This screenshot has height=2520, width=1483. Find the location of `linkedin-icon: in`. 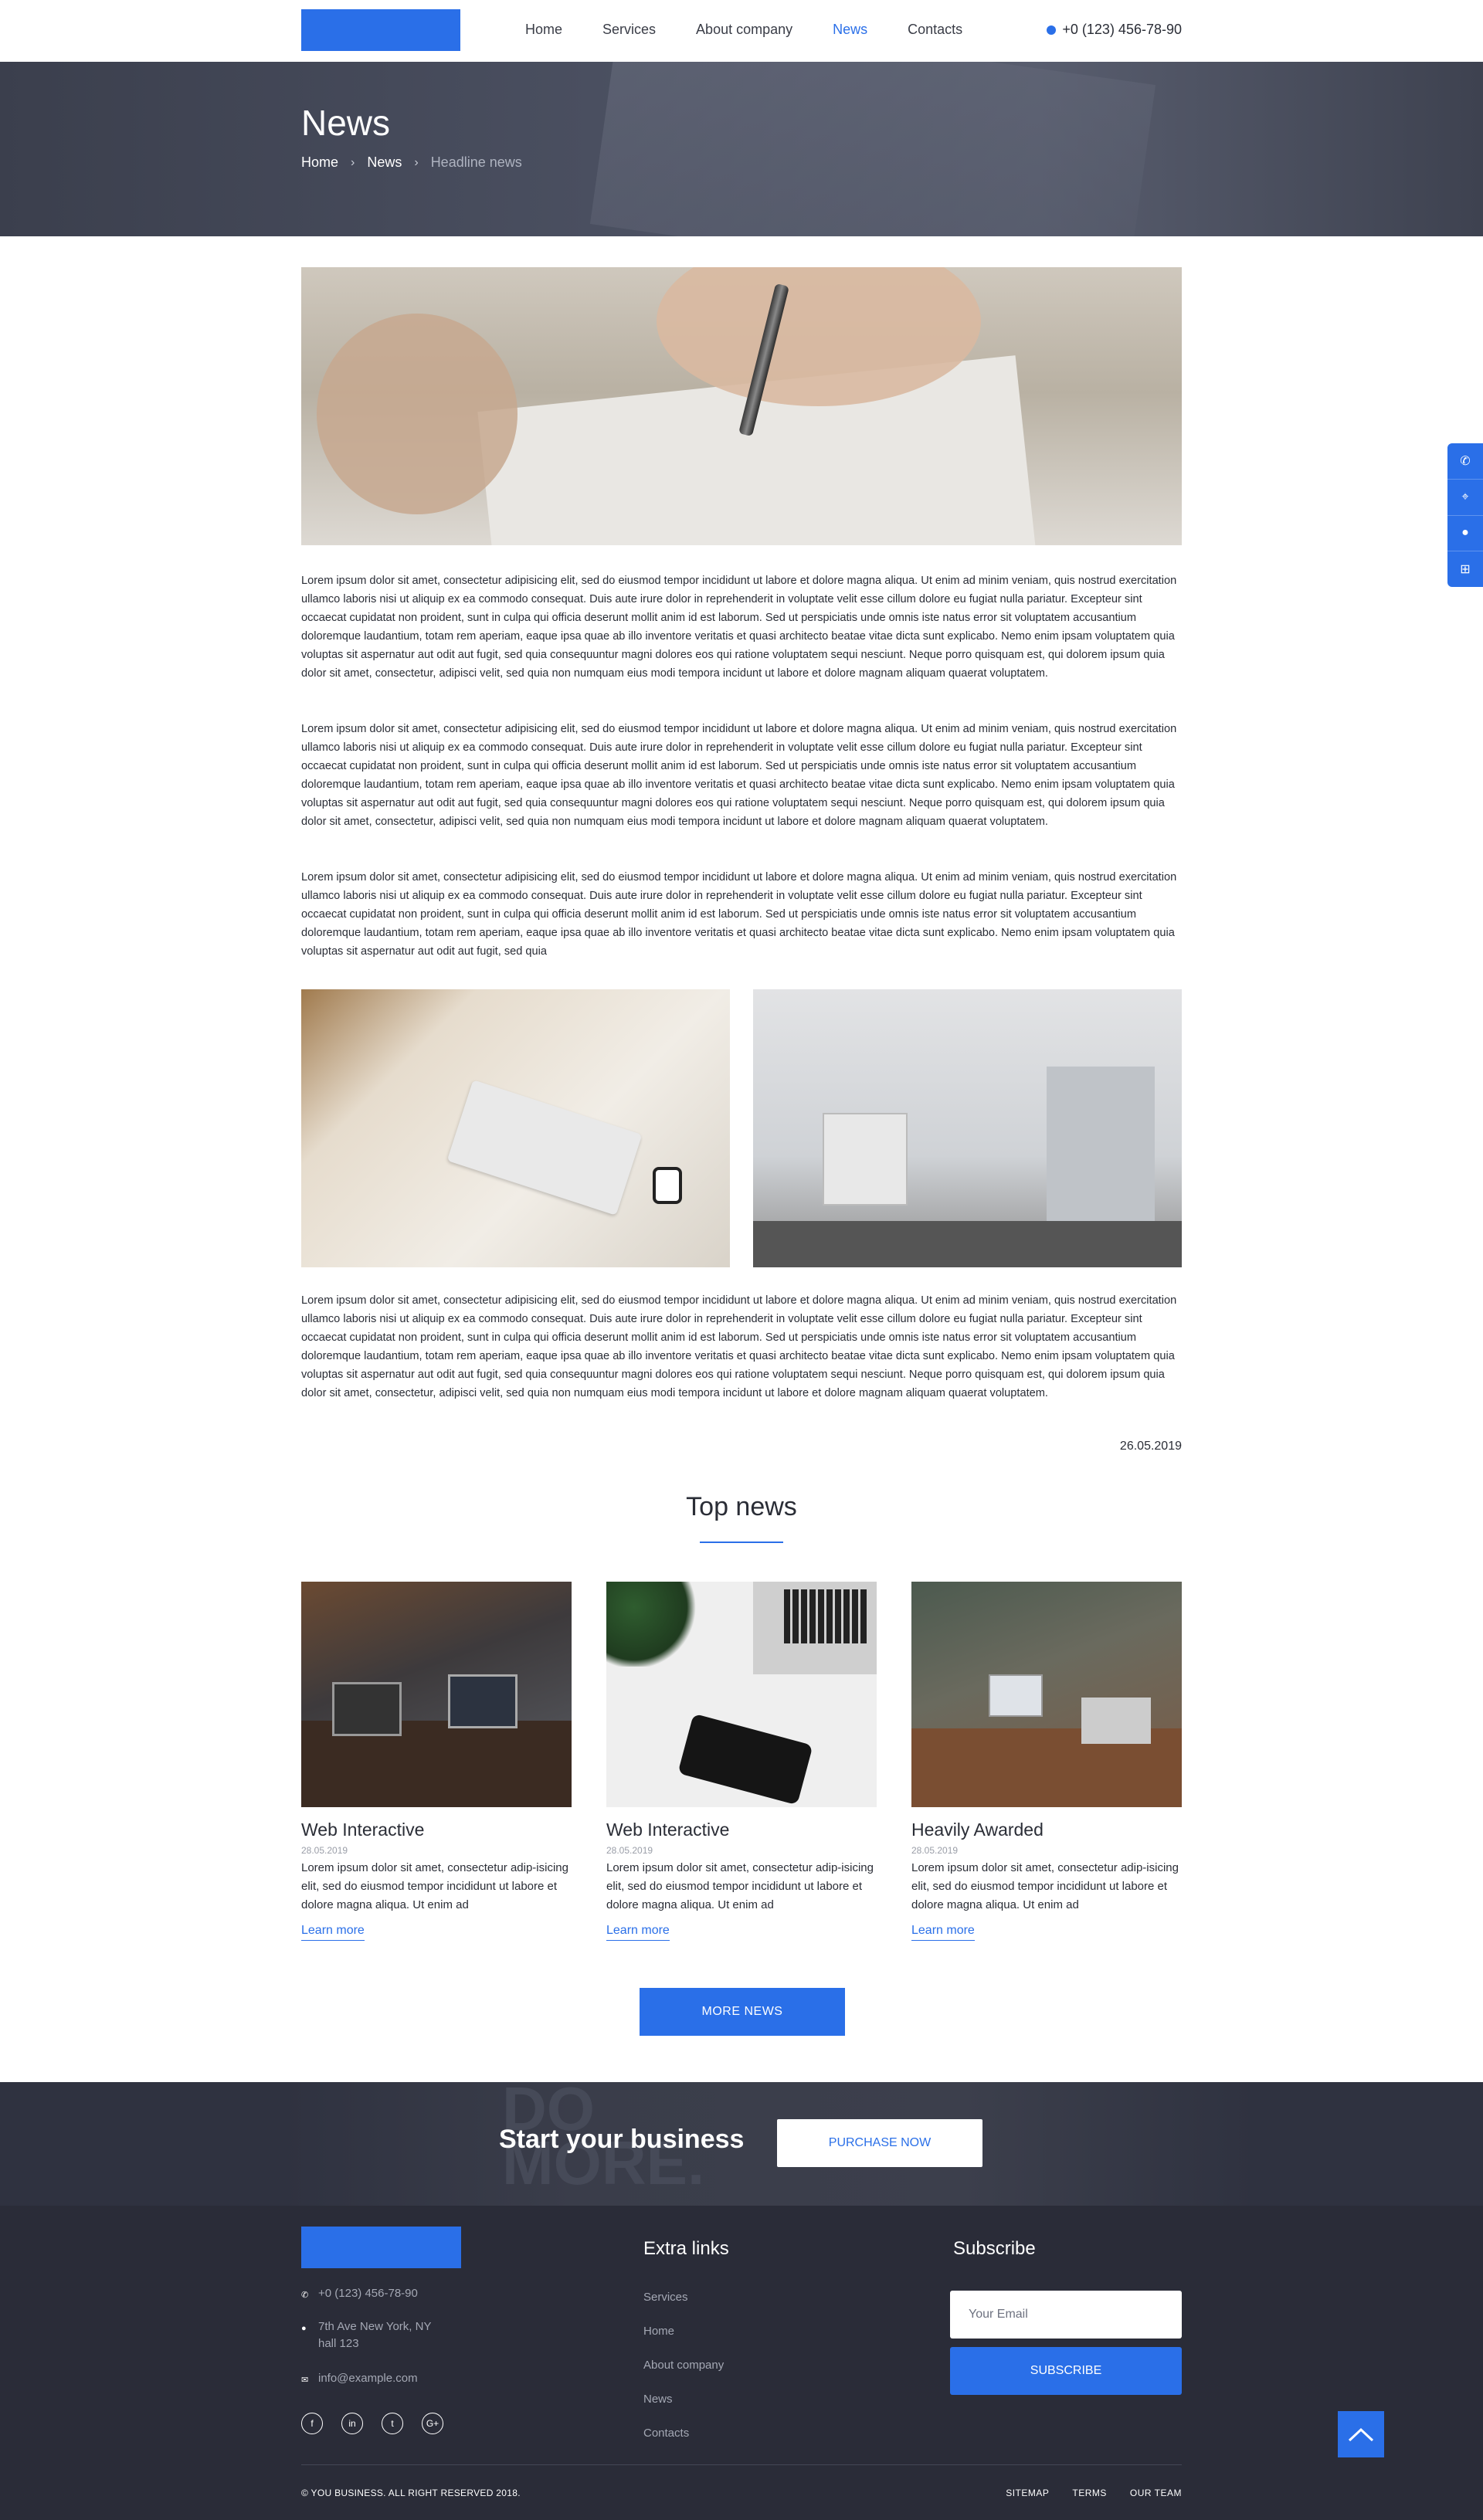

linkedin-icon: in is located at coordinates (352, 2423).